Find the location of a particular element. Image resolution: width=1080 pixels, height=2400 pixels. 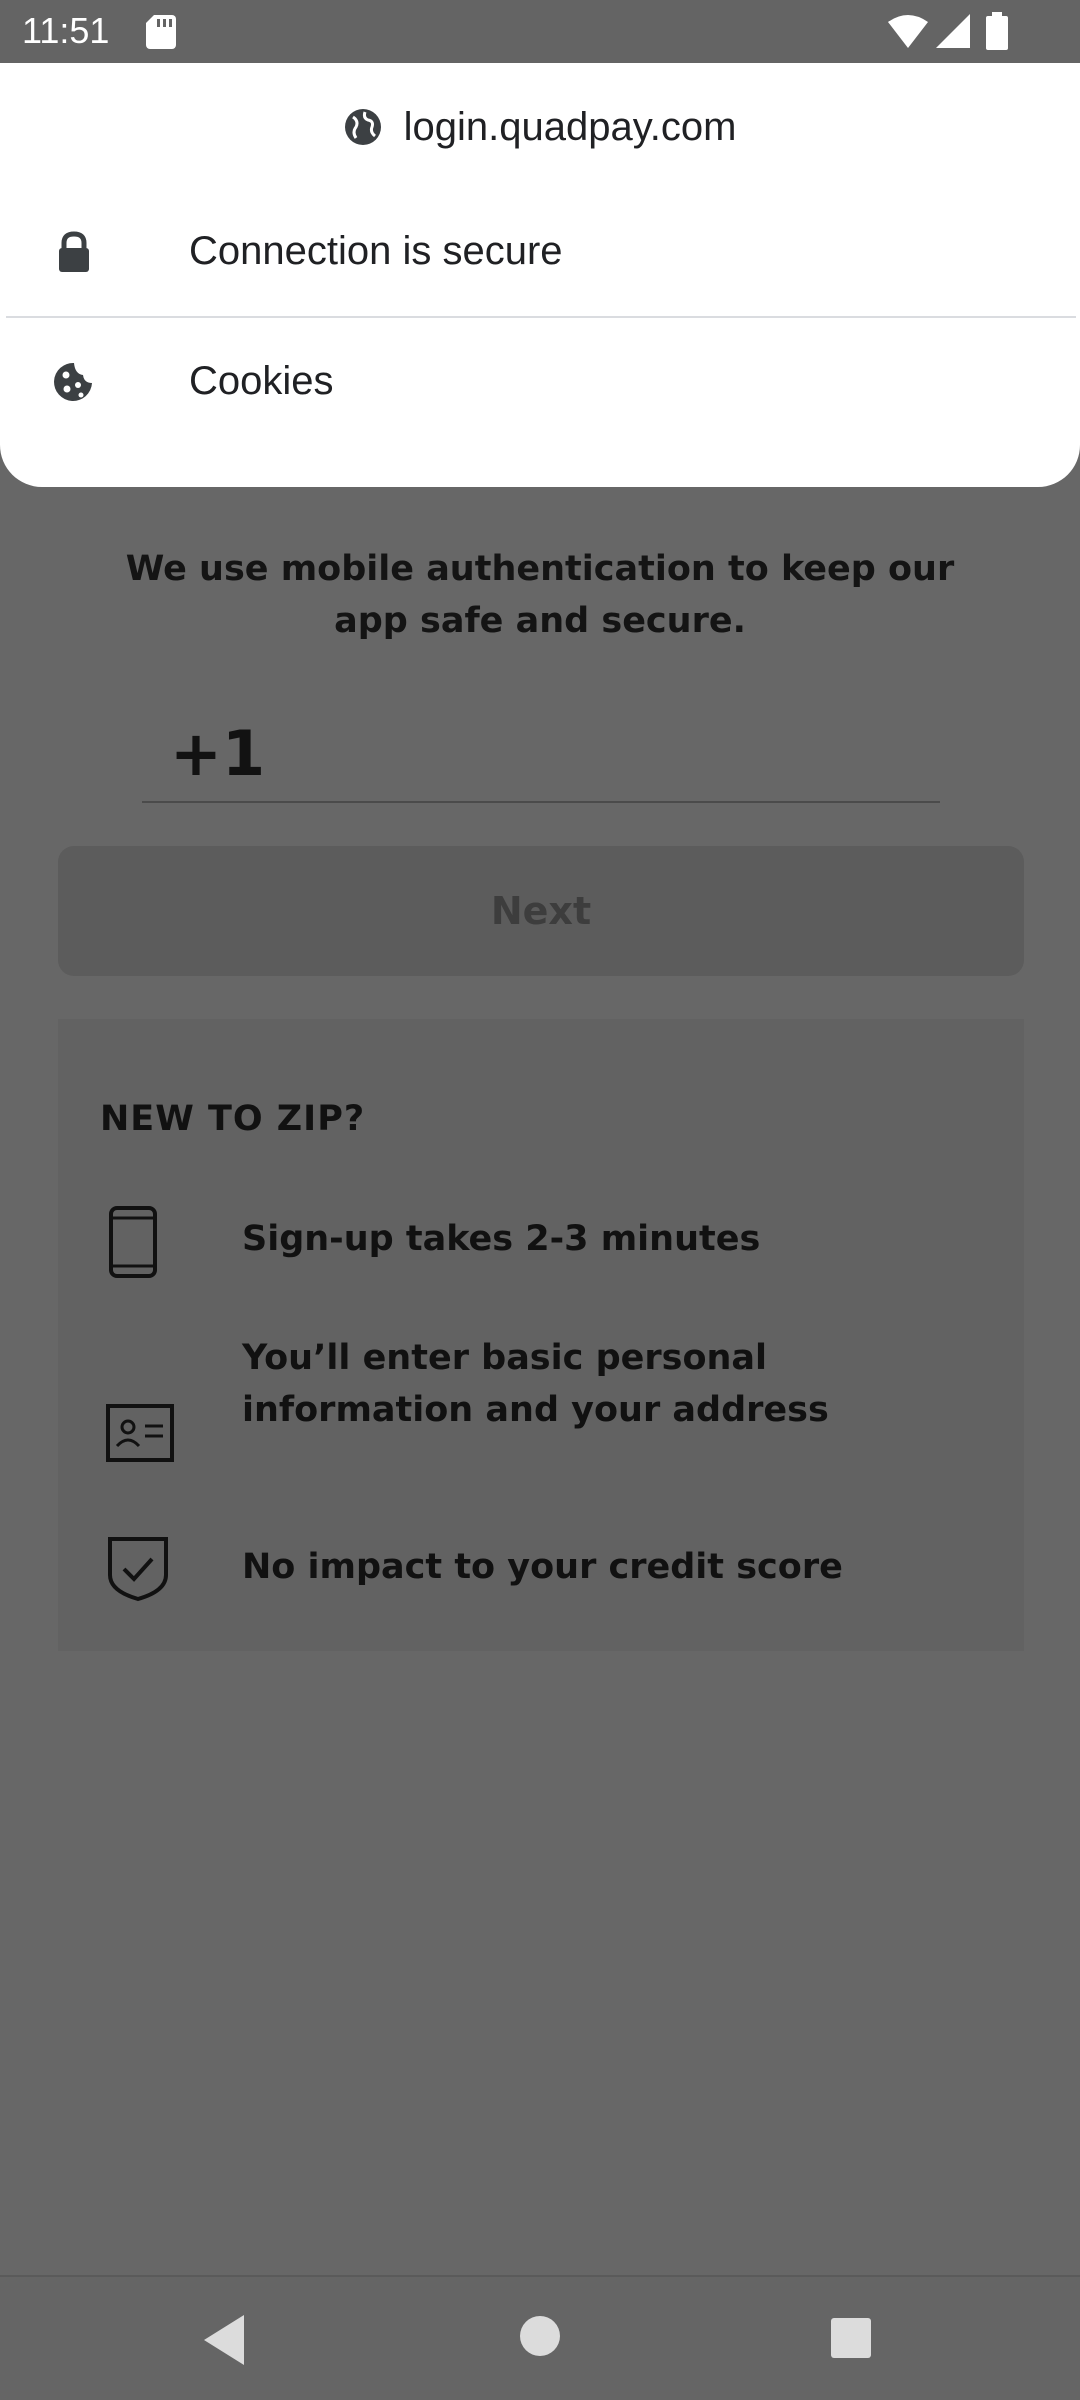

next-button: Next is located at coordinates (541, 911).